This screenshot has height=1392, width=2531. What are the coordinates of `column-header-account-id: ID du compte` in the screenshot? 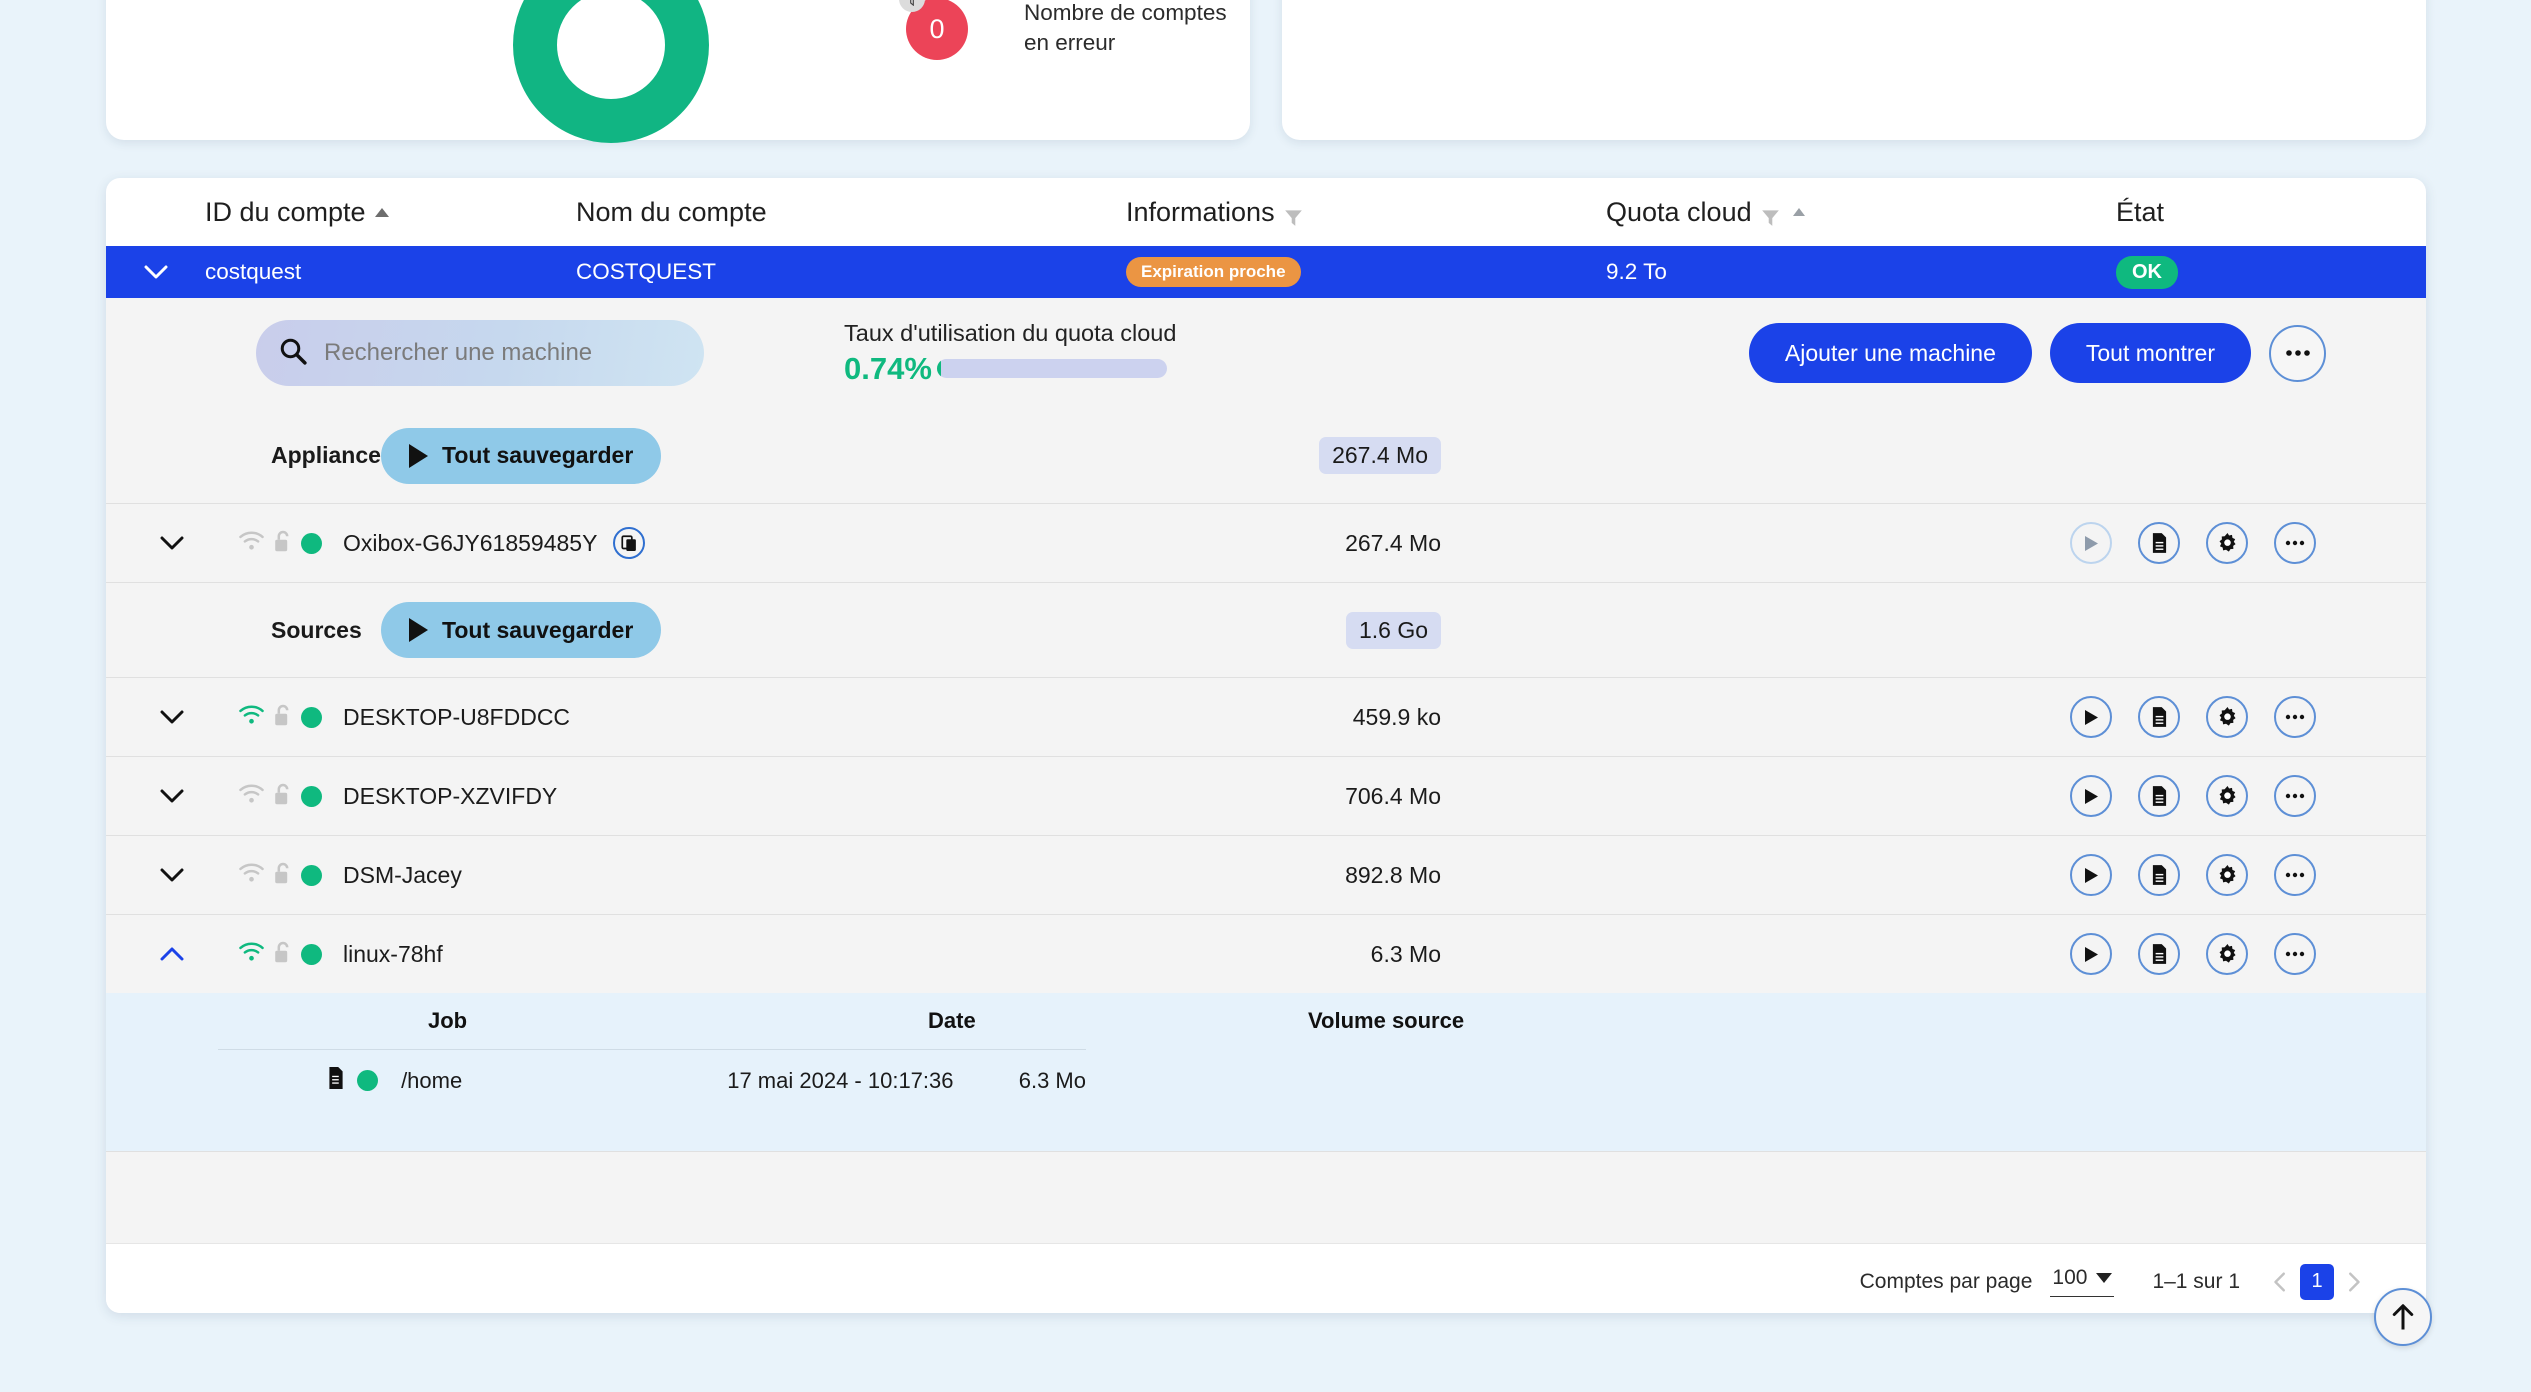 It's located at (341, 212).